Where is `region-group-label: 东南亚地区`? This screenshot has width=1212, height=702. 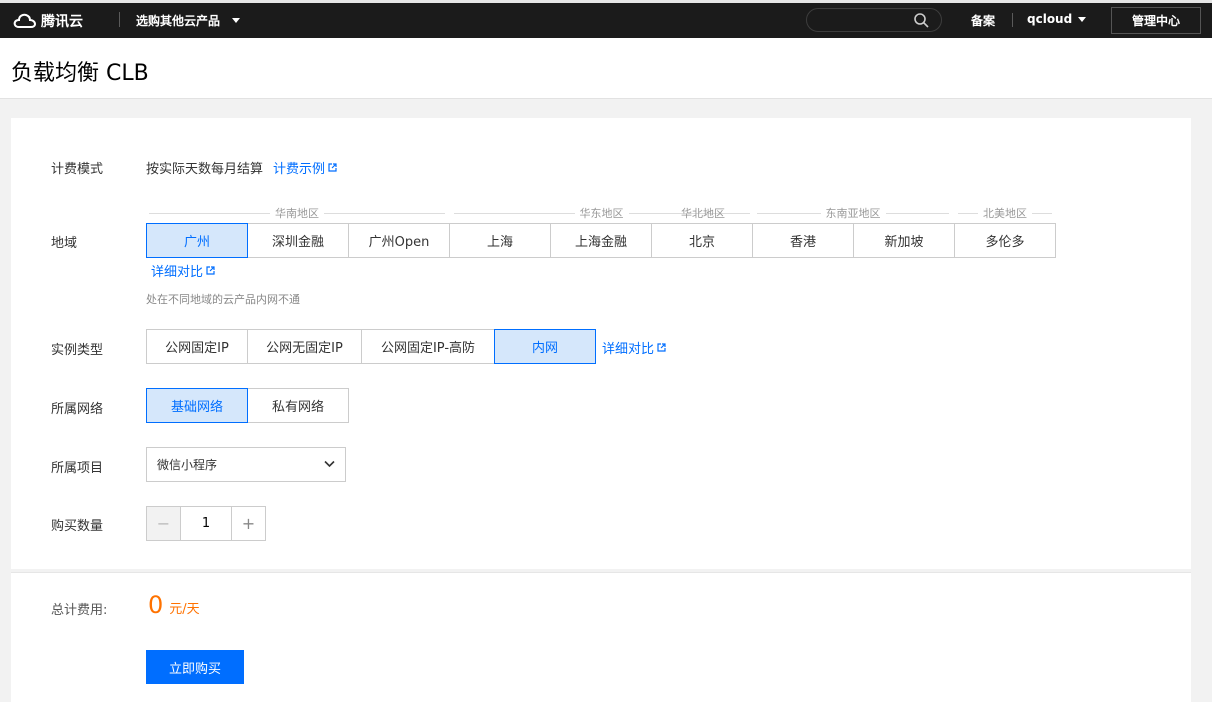 region-group-label: 东南亚地区 is located at coordinates (853, 213).